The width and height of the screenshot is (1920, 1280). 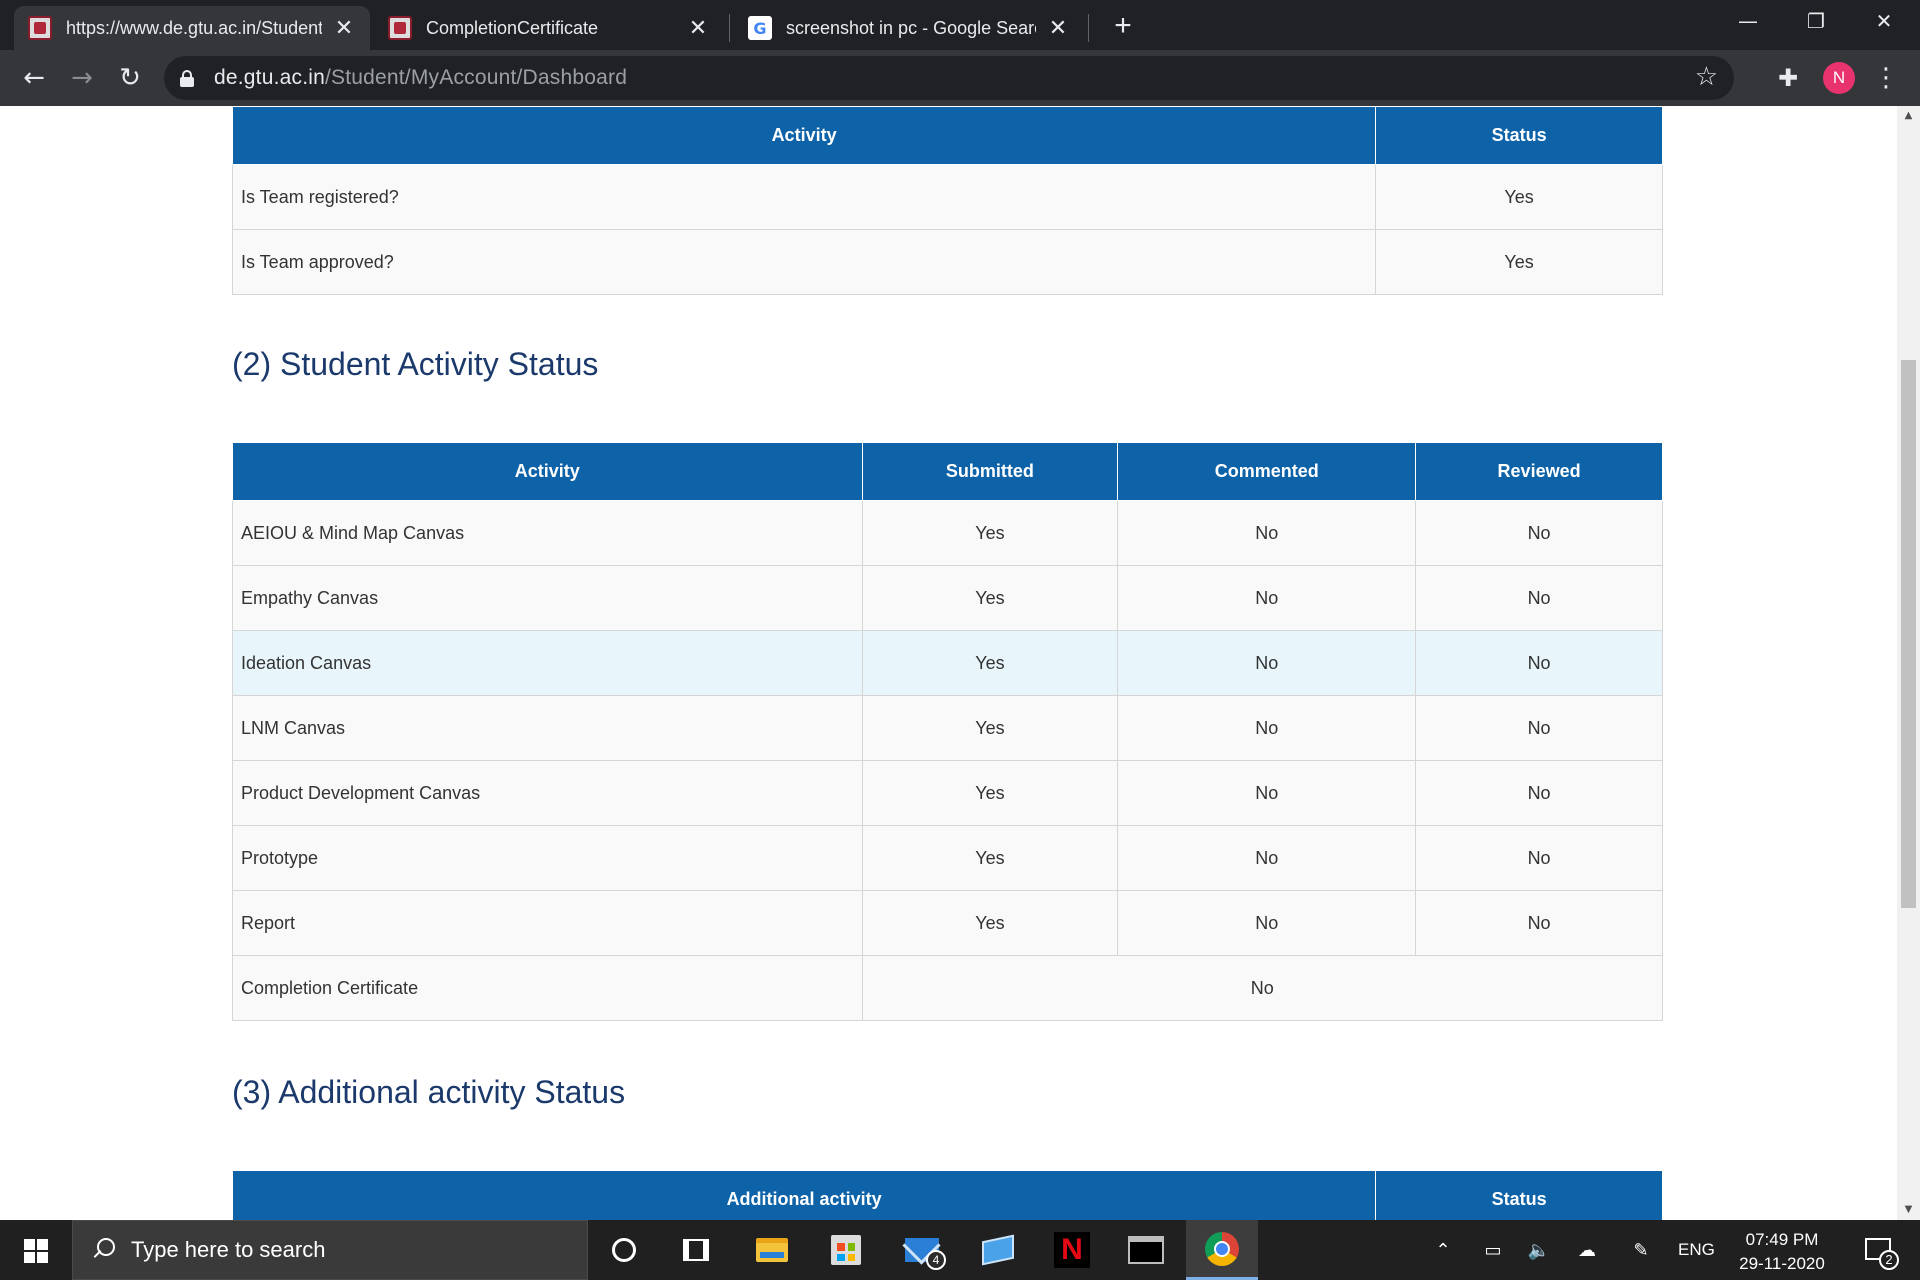 What do you see at coordinates (1123, 26) in the screenshot?
I see `new-tab-button: +` at bounding box center [1123, 26].